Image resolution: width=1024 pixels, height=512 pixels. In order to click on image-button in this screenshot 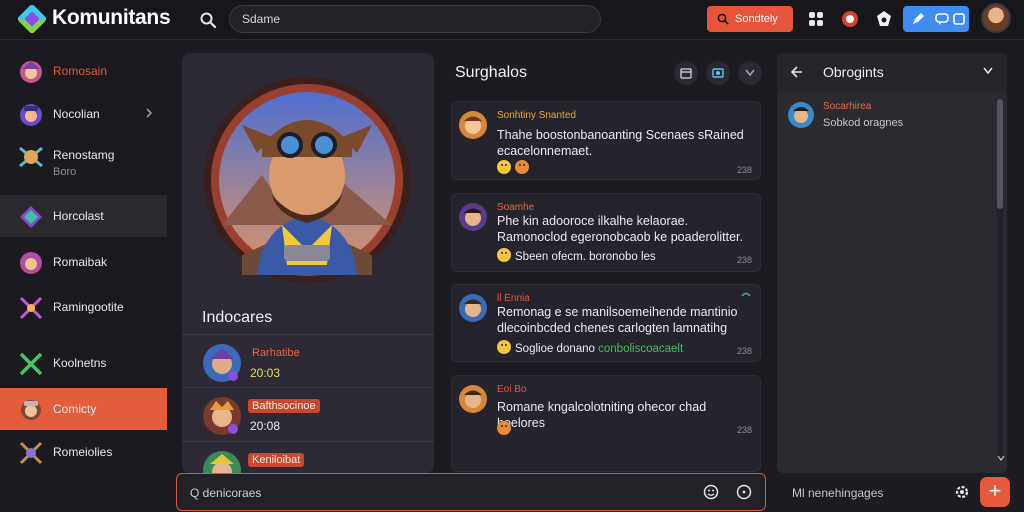, I will do `click(718, 73)`.